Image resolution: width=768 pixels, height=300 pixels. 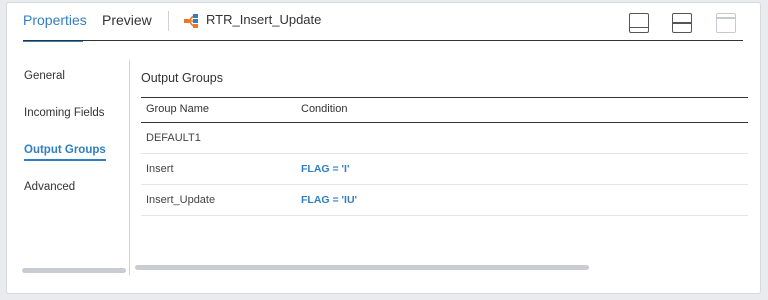 I want to click on condition-cell: FLAG = 'IU', so click(x=329, y=200).